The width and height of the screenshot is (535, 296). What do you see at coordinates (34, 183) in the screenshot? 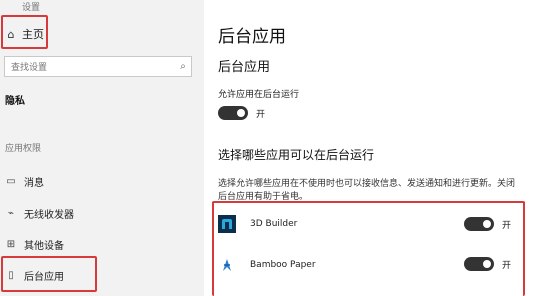
I see `sidebar-item-label: 消息` at bounding box center [34, 183].